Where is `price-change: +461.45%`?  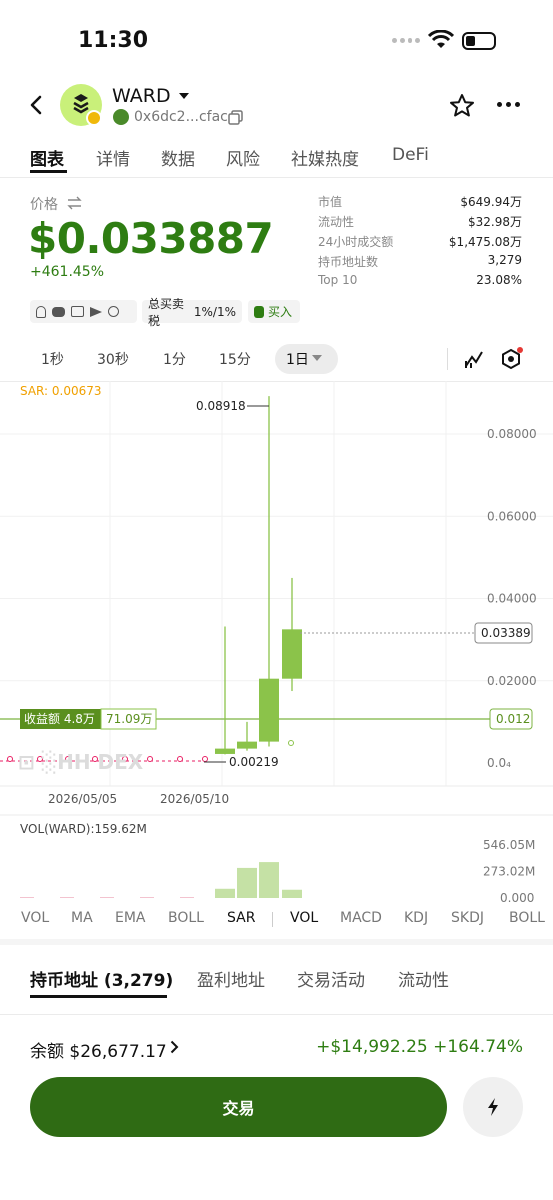 price-change: +461.45% is located at coordinates (67, 272).